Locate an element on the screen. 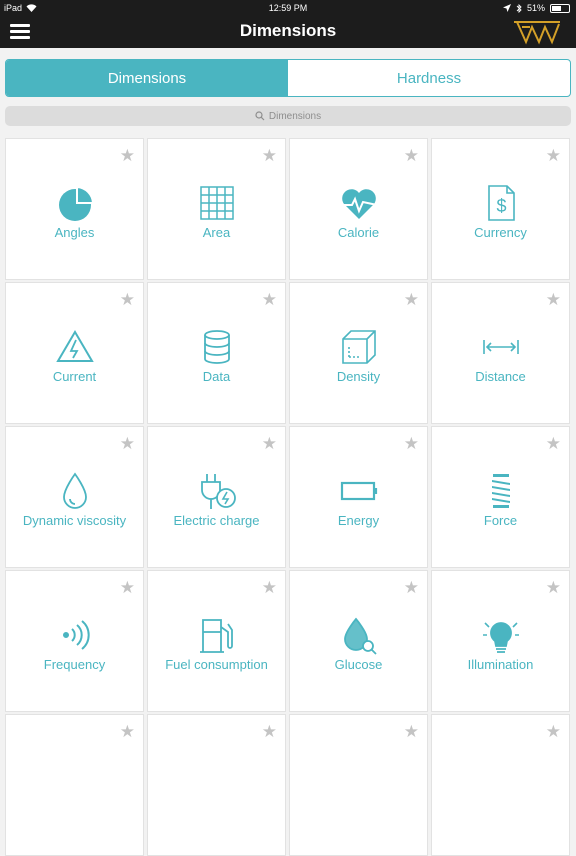  unit-tile: ★ Glucose is located at coordinates (358, 641).